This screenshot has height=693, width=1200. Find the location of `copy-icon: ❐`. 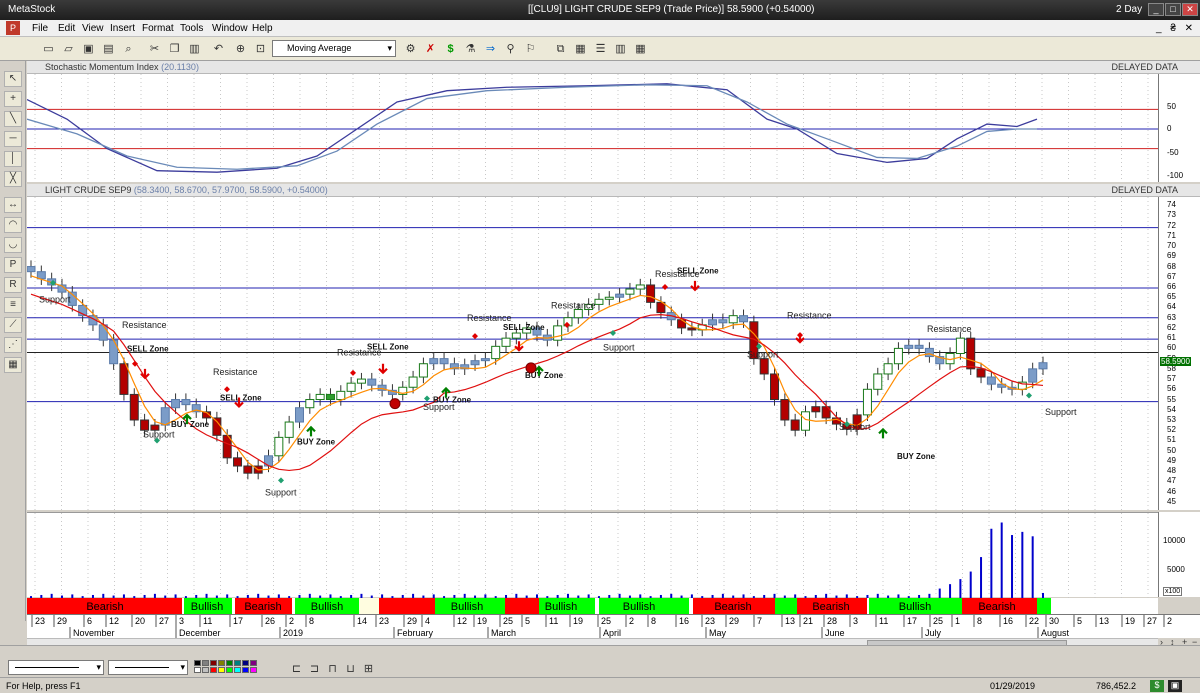

copy-icon: ❐ is located at coordinates (174, 48).